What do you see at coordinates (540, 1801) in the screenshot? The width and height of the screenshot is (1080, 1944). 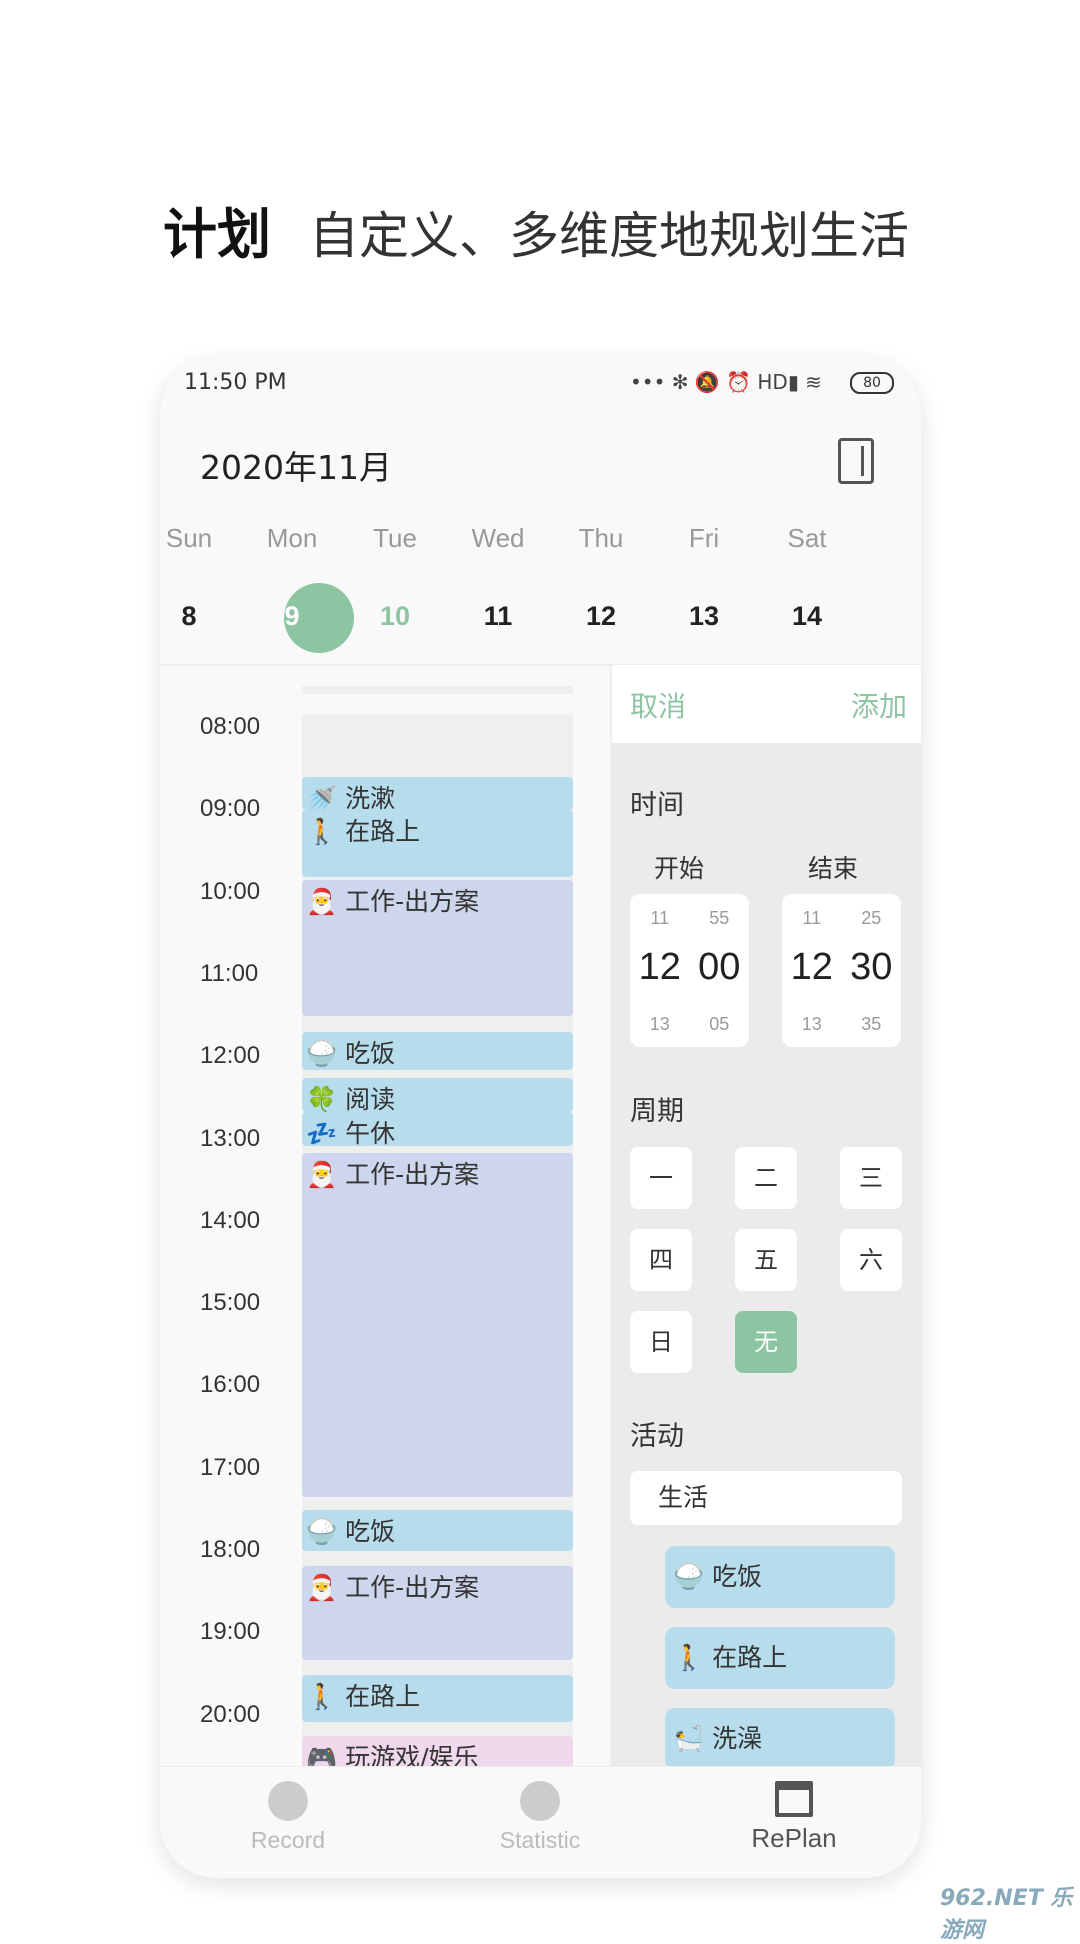 I see `pie-chart-icon` at bounding box center [540, 1801].